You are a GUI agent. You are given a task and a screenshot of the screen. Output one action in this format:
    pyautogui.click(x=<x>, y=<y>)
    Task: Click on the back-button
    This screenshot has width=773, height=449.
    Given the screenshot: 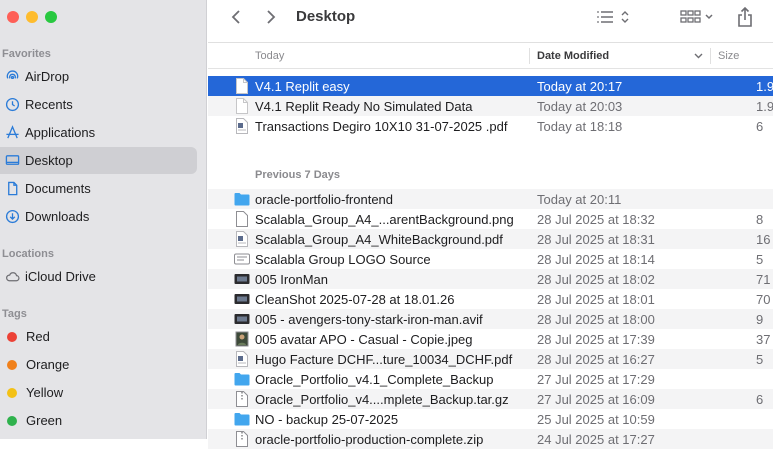 What is the action you would take?
    pyautogui.click(x=236, y=17)
    